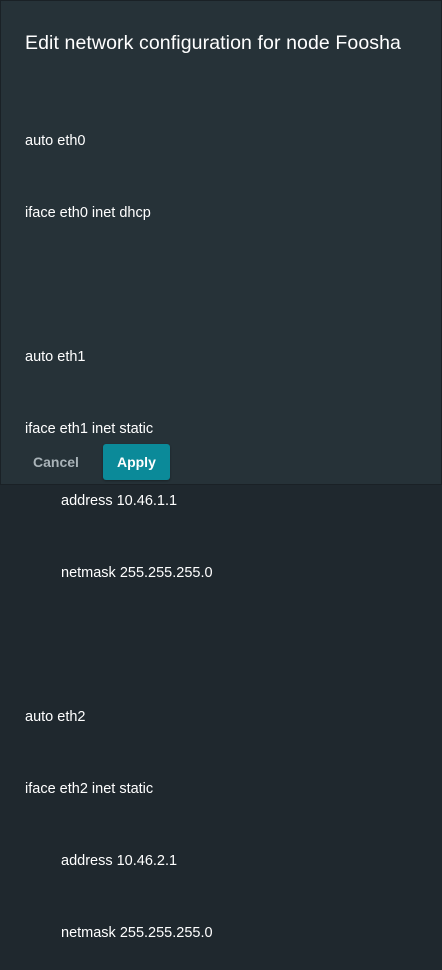  Describe the element at coordinates (97, 462) in the screenshot. I see `dialog-actions: Cancel Apply` at that location.